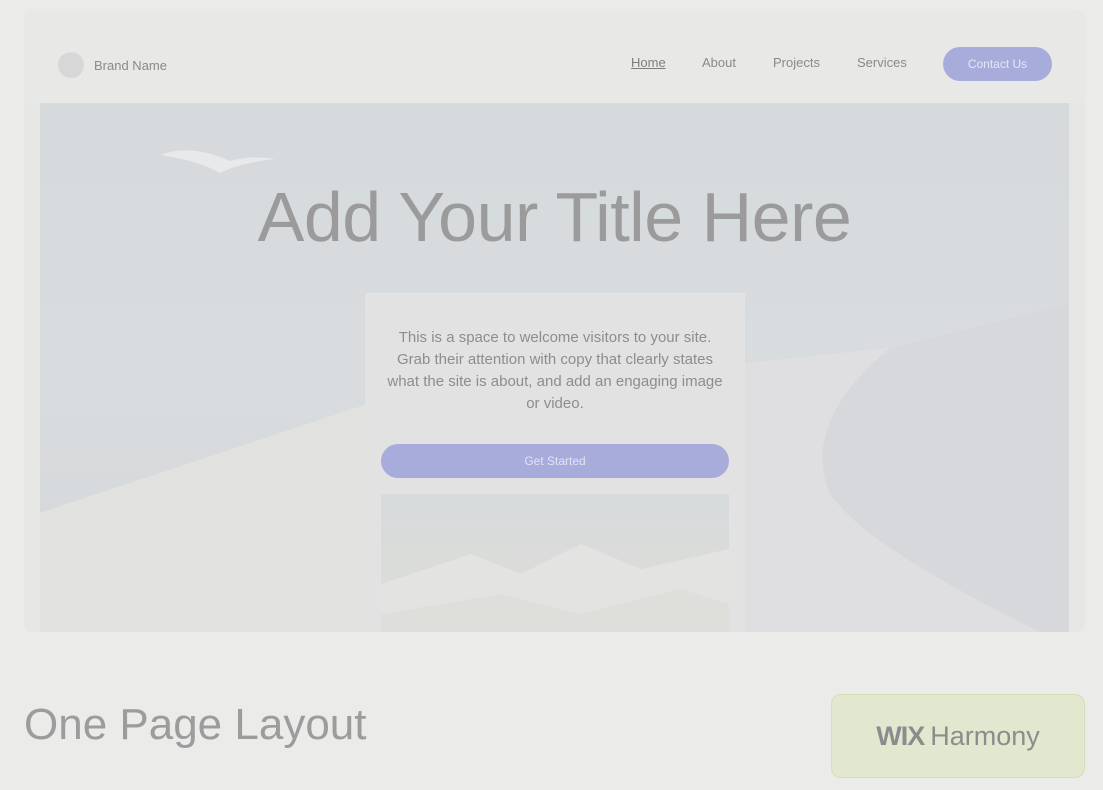  Describe the element at coordinates (719, 62) in the screenshot. I see `nav-link-about: About` at that location.